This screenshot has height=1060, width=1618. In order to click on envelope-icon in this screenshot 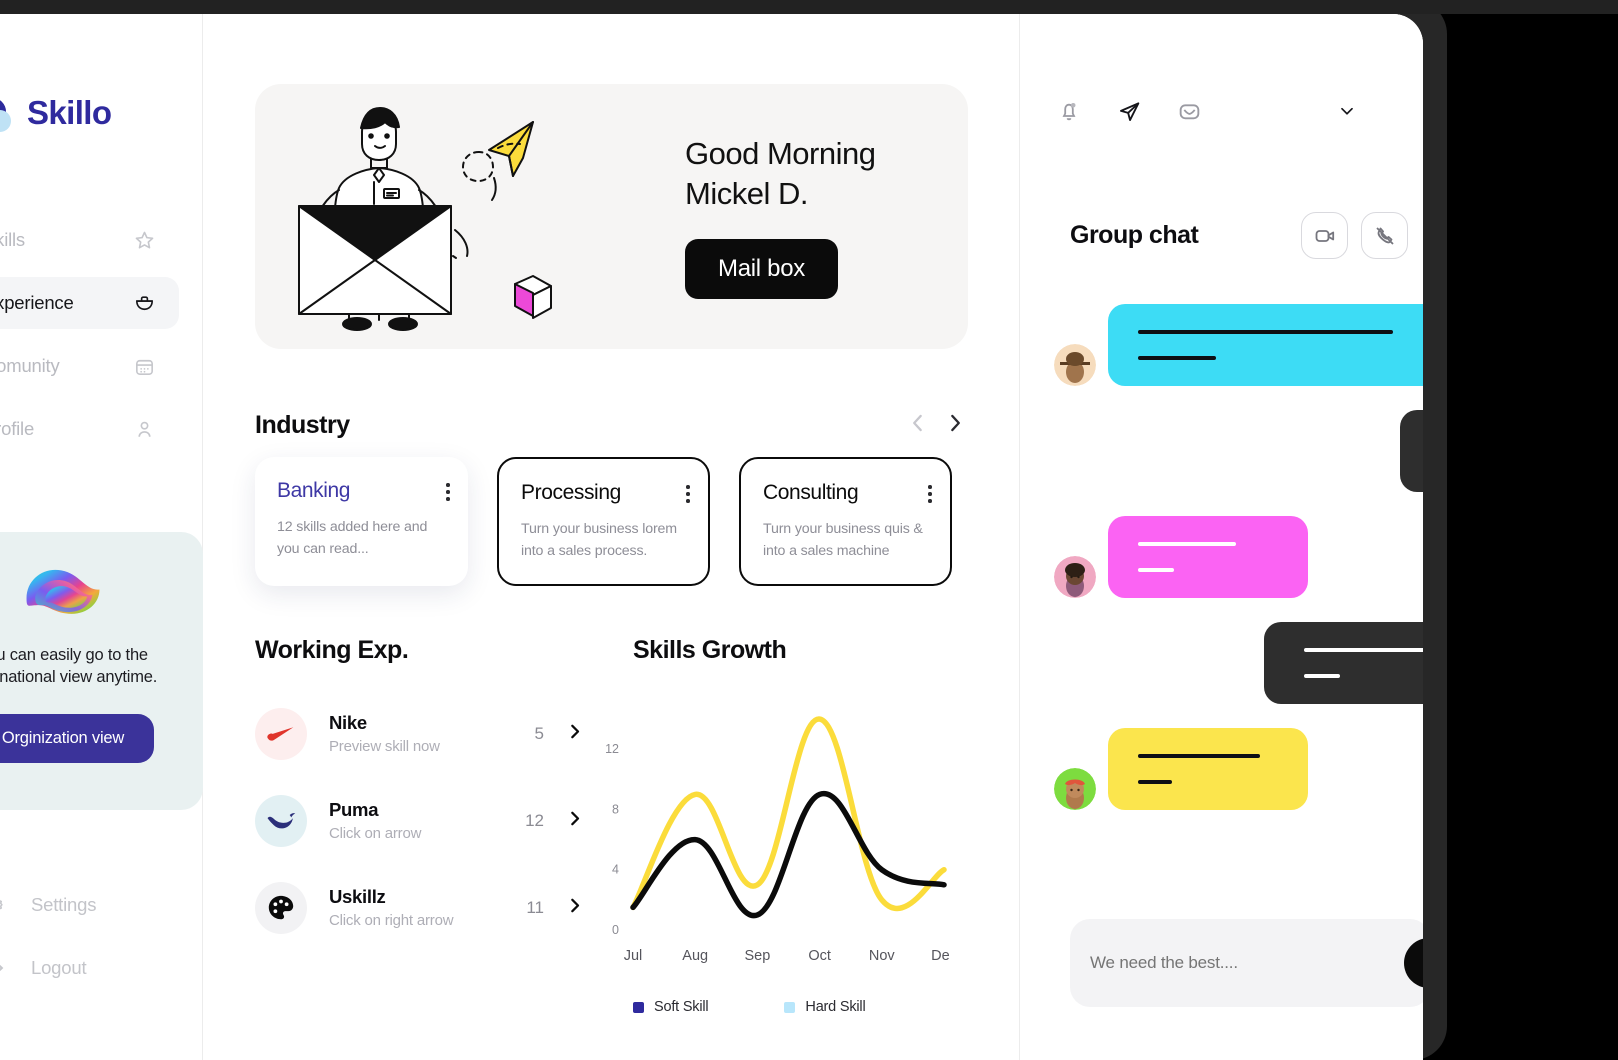, I will do `click(1189, 111)`.